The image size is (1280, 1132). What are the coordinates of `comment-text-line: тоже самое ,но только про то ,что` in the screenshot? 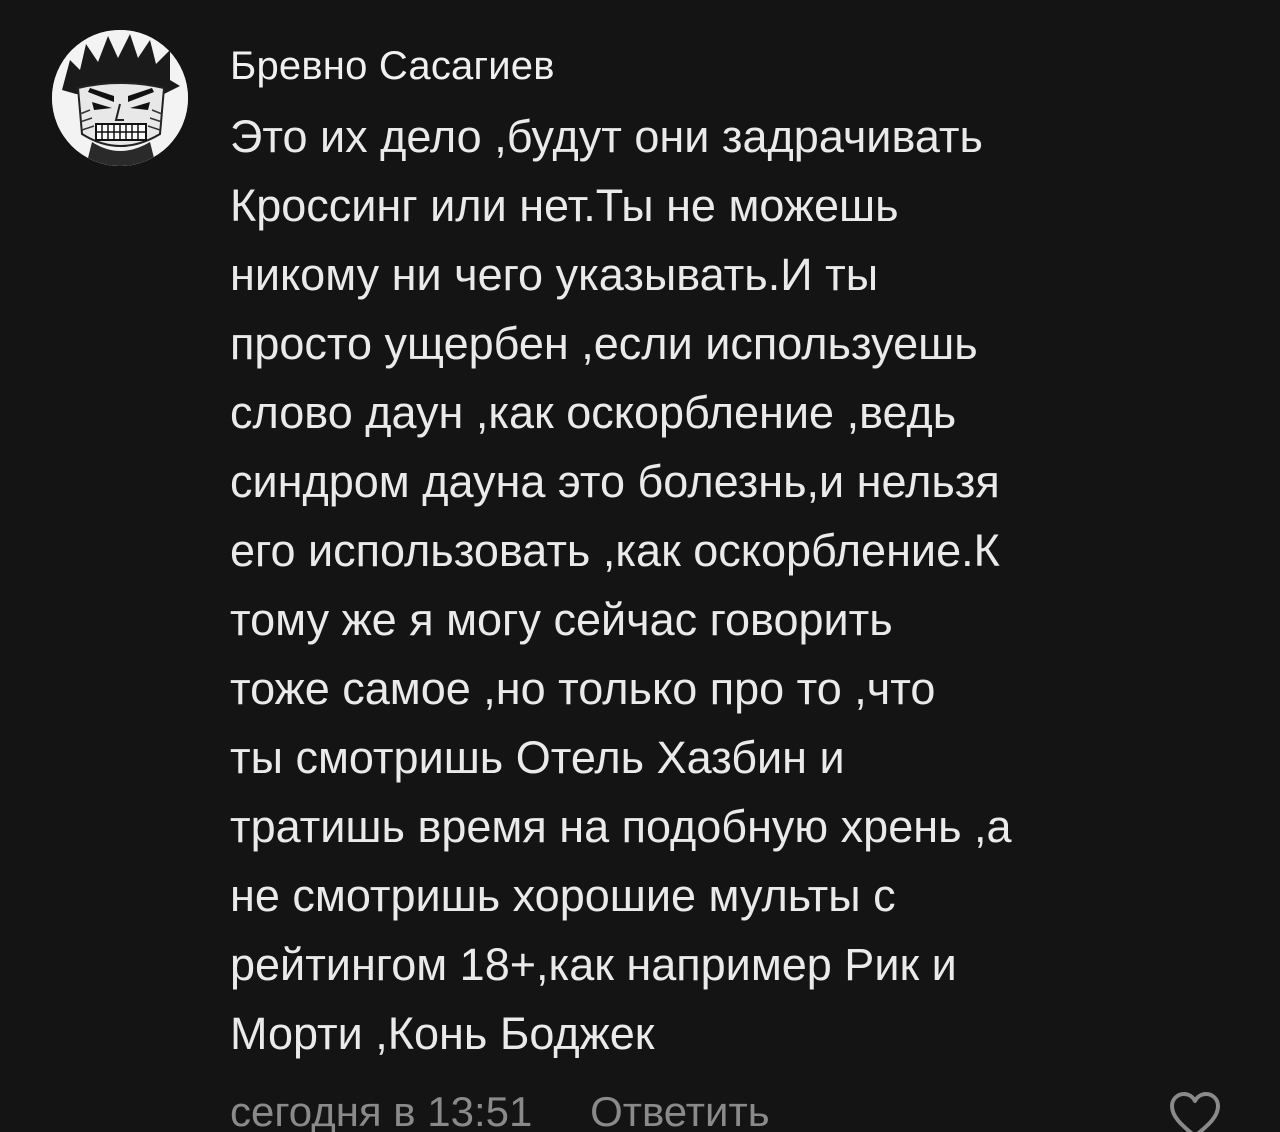 It's located at (583, 688).